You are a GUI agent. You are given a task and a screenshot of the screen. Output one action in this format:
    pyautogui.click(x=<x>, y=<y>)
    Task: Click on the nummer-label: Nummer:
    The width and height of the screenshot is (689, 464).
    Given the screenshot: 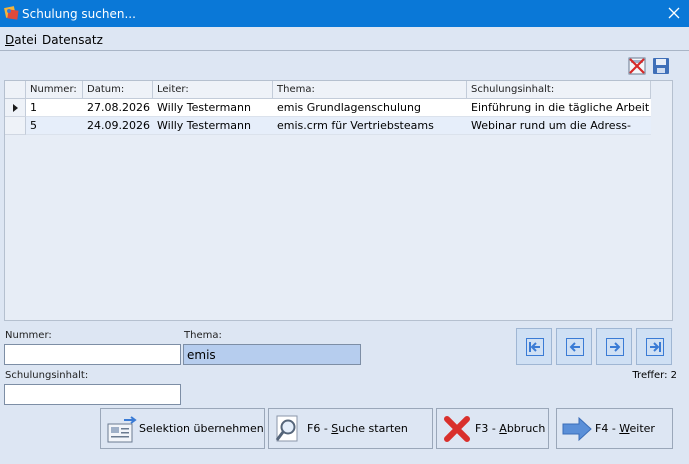 What is the action you would take?
    pyautogui.click(x=28, y=335)
    